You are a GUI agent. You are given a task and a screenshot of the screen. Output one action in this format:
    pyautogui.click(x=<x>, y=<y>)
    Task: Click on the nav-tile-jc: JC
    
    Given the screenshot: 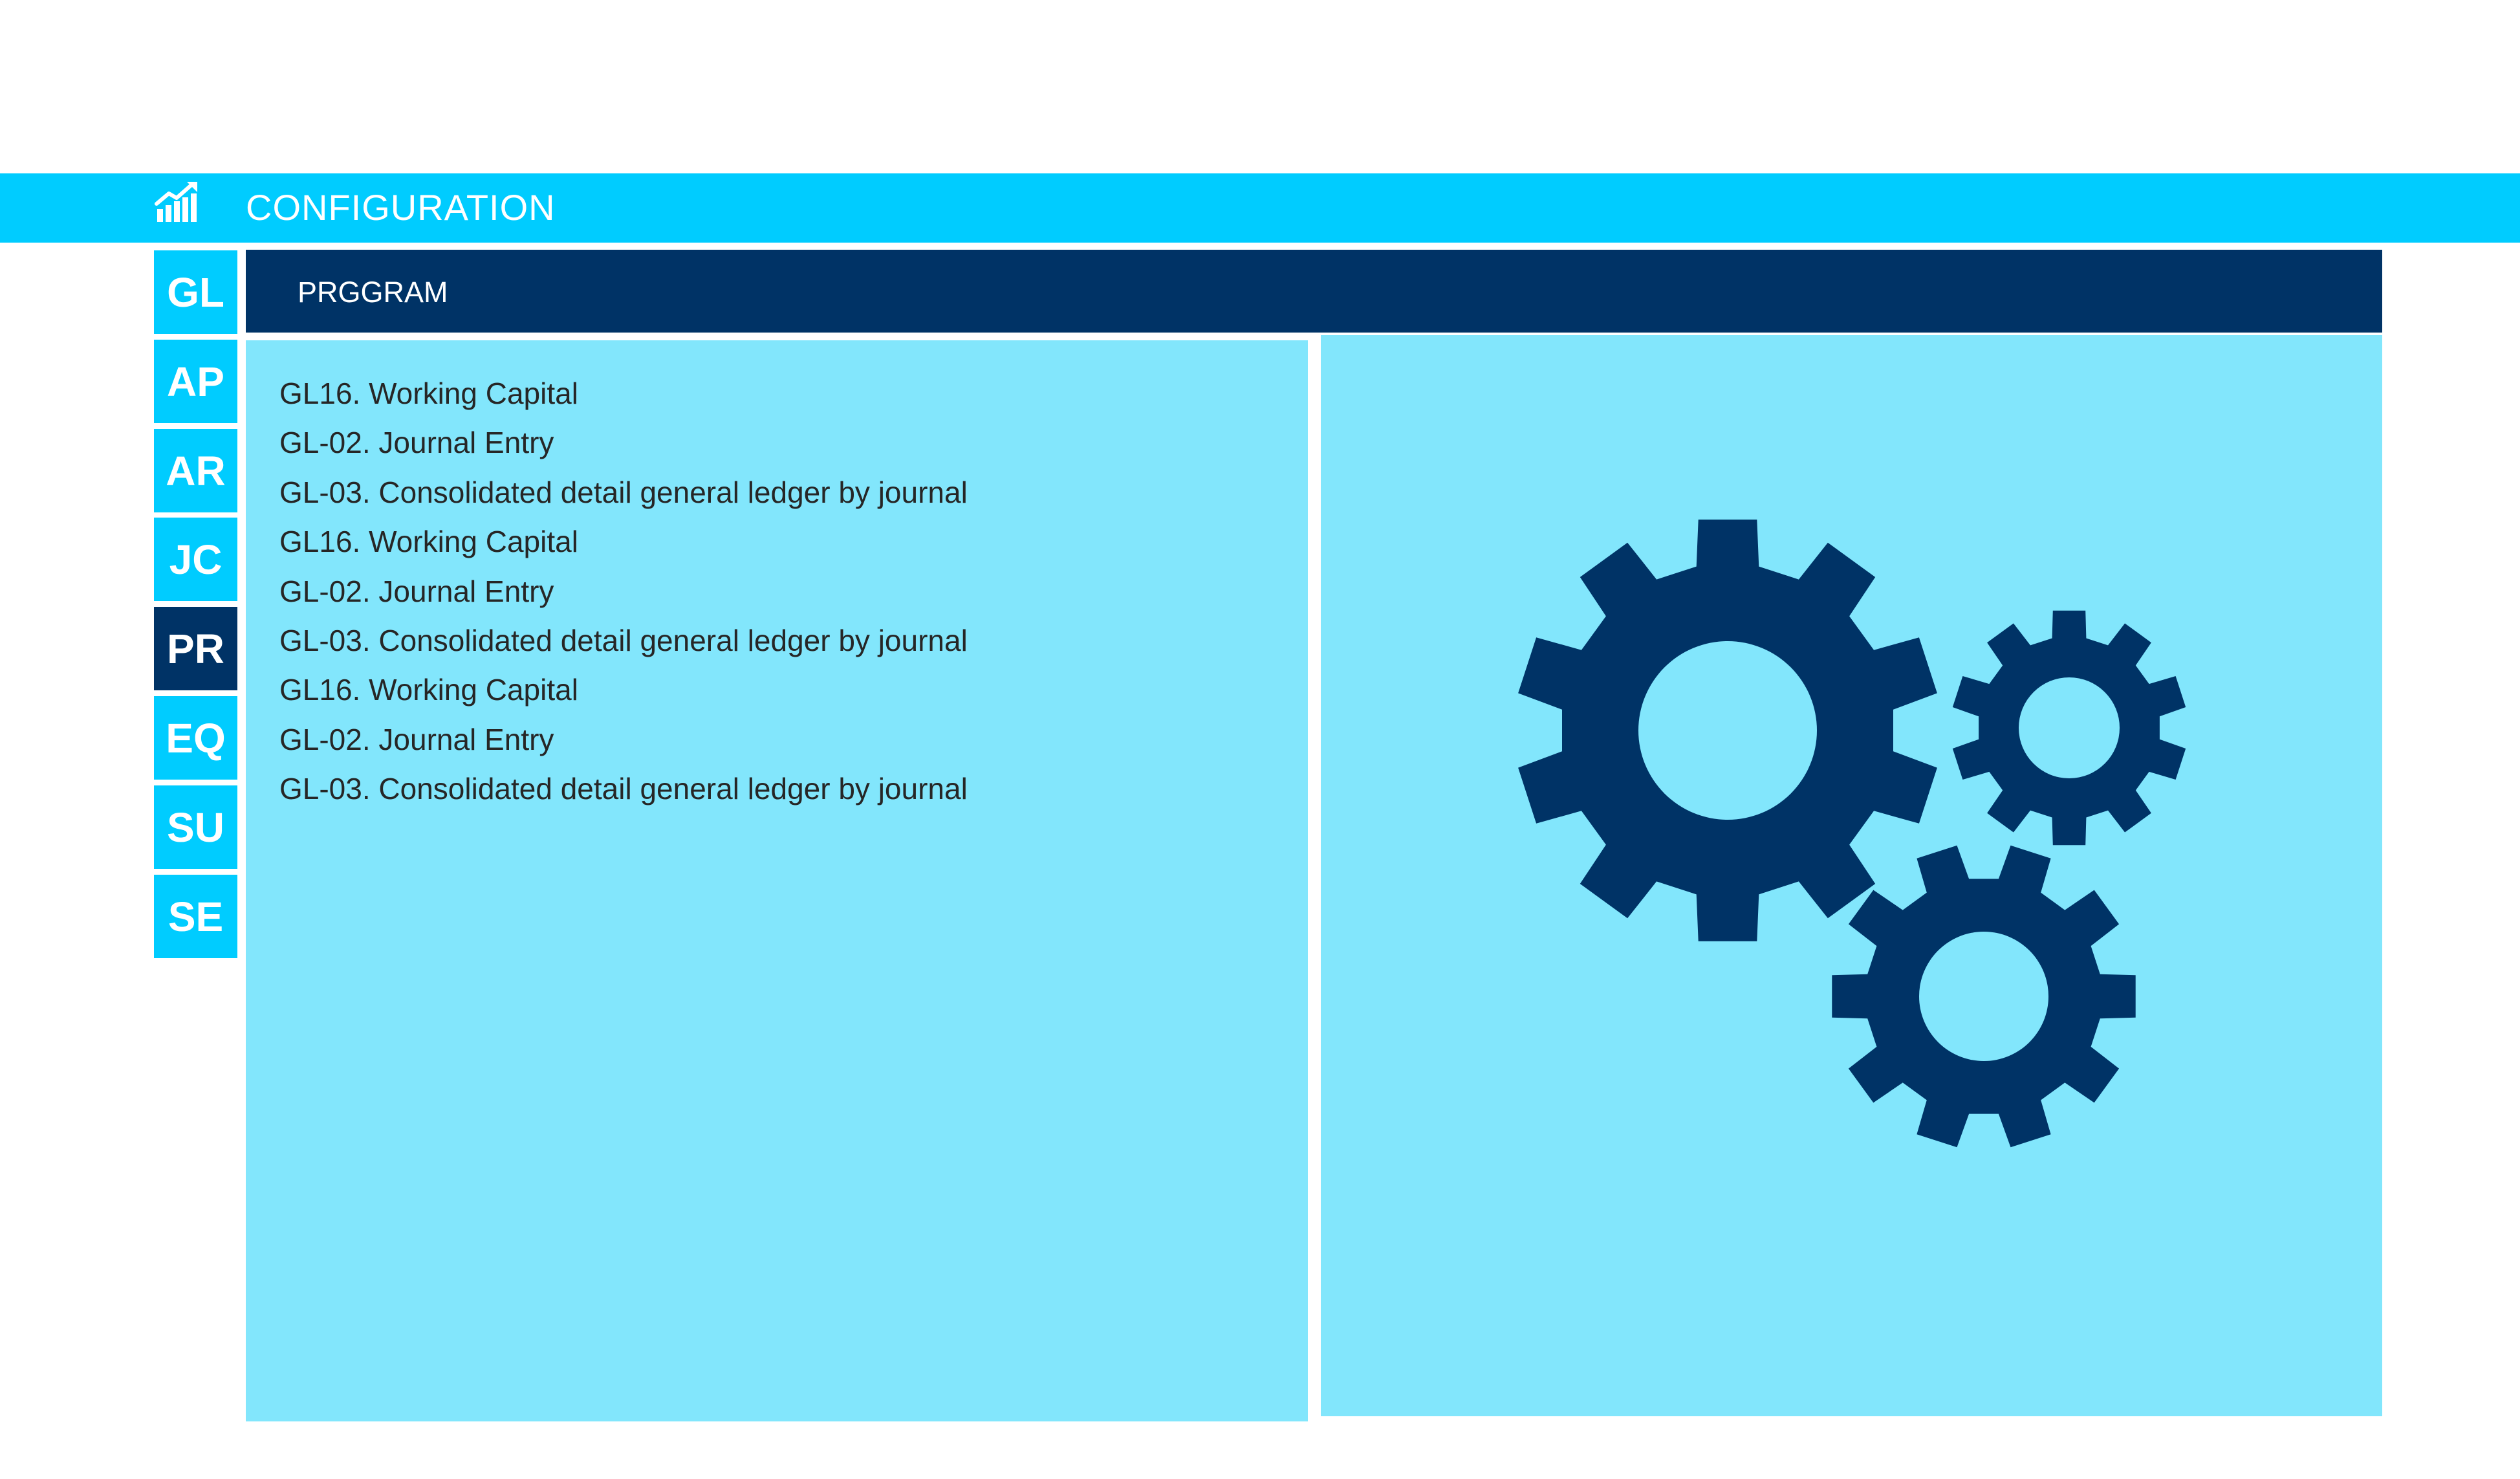 What is the action you would take?
    pyautogui.click(x=195, y=559)
    